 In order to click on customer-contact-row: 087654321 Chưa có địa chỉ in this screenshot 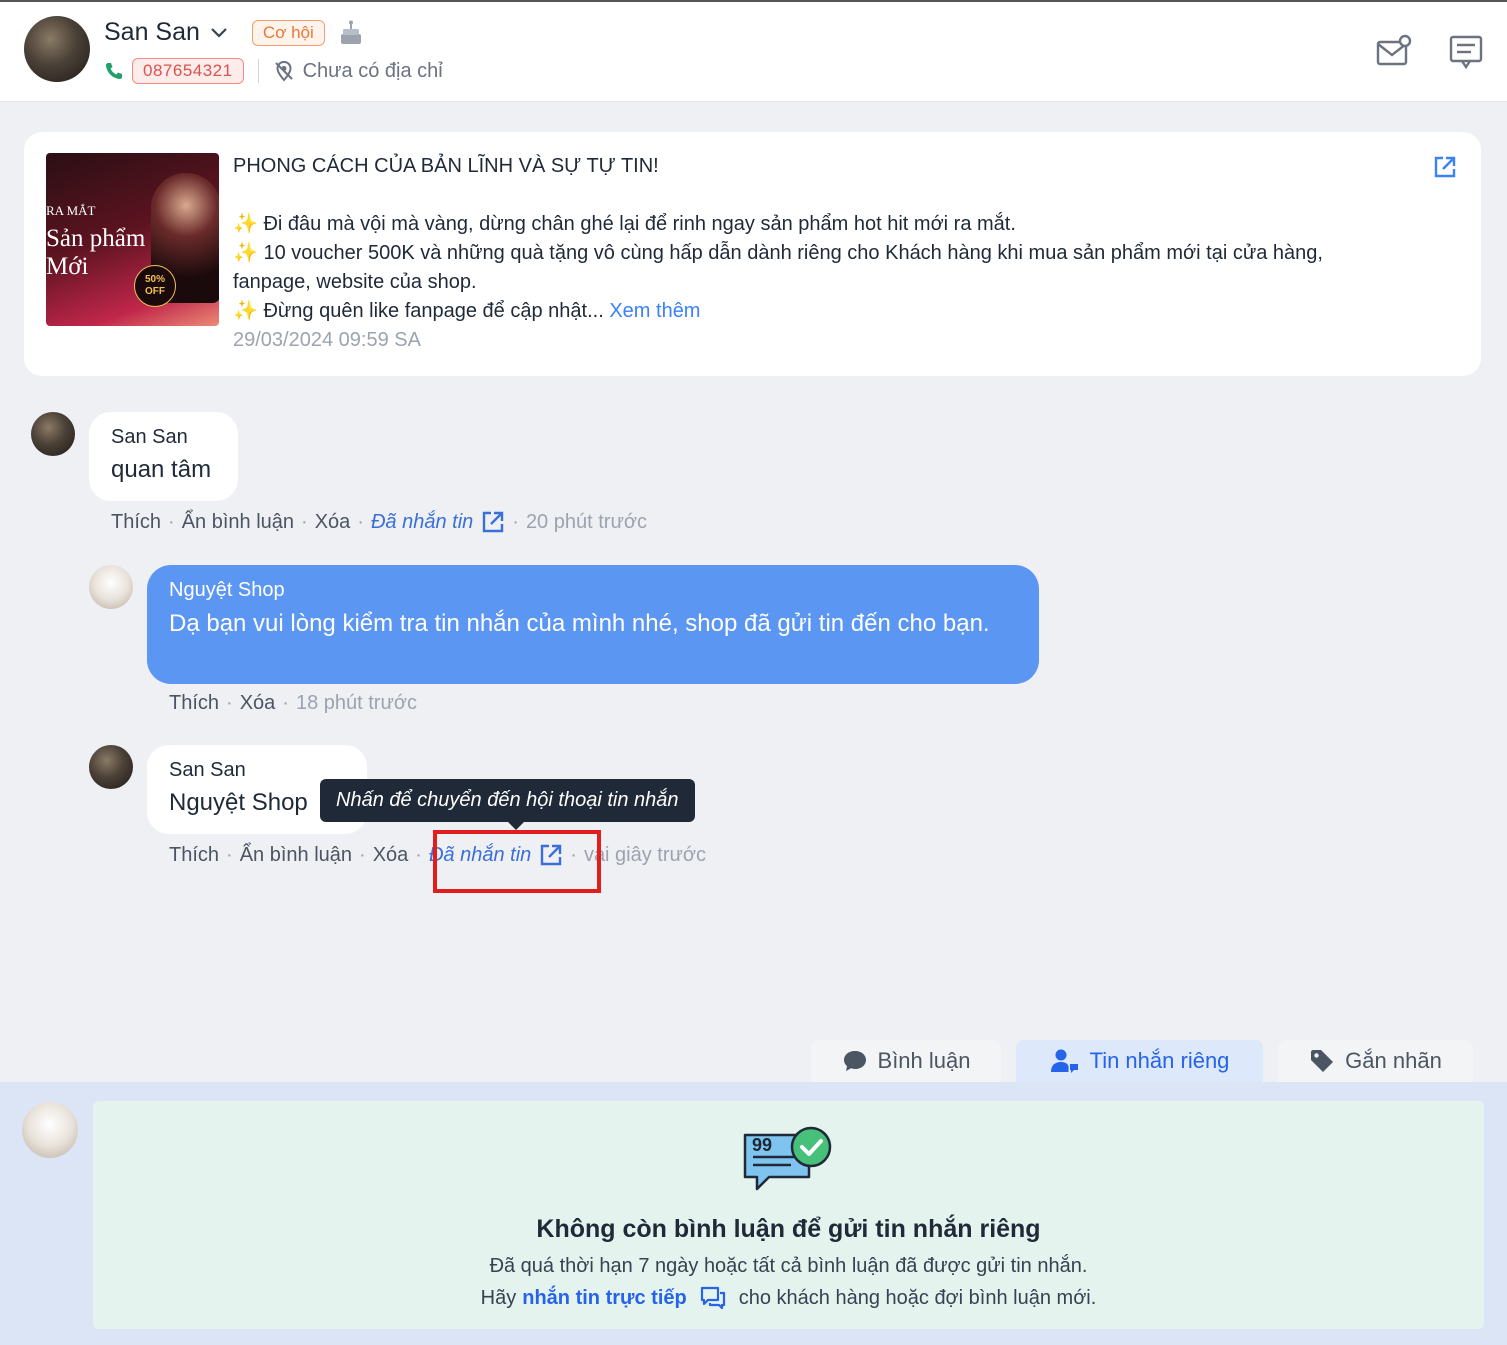, I will do `click(273, 71)`.